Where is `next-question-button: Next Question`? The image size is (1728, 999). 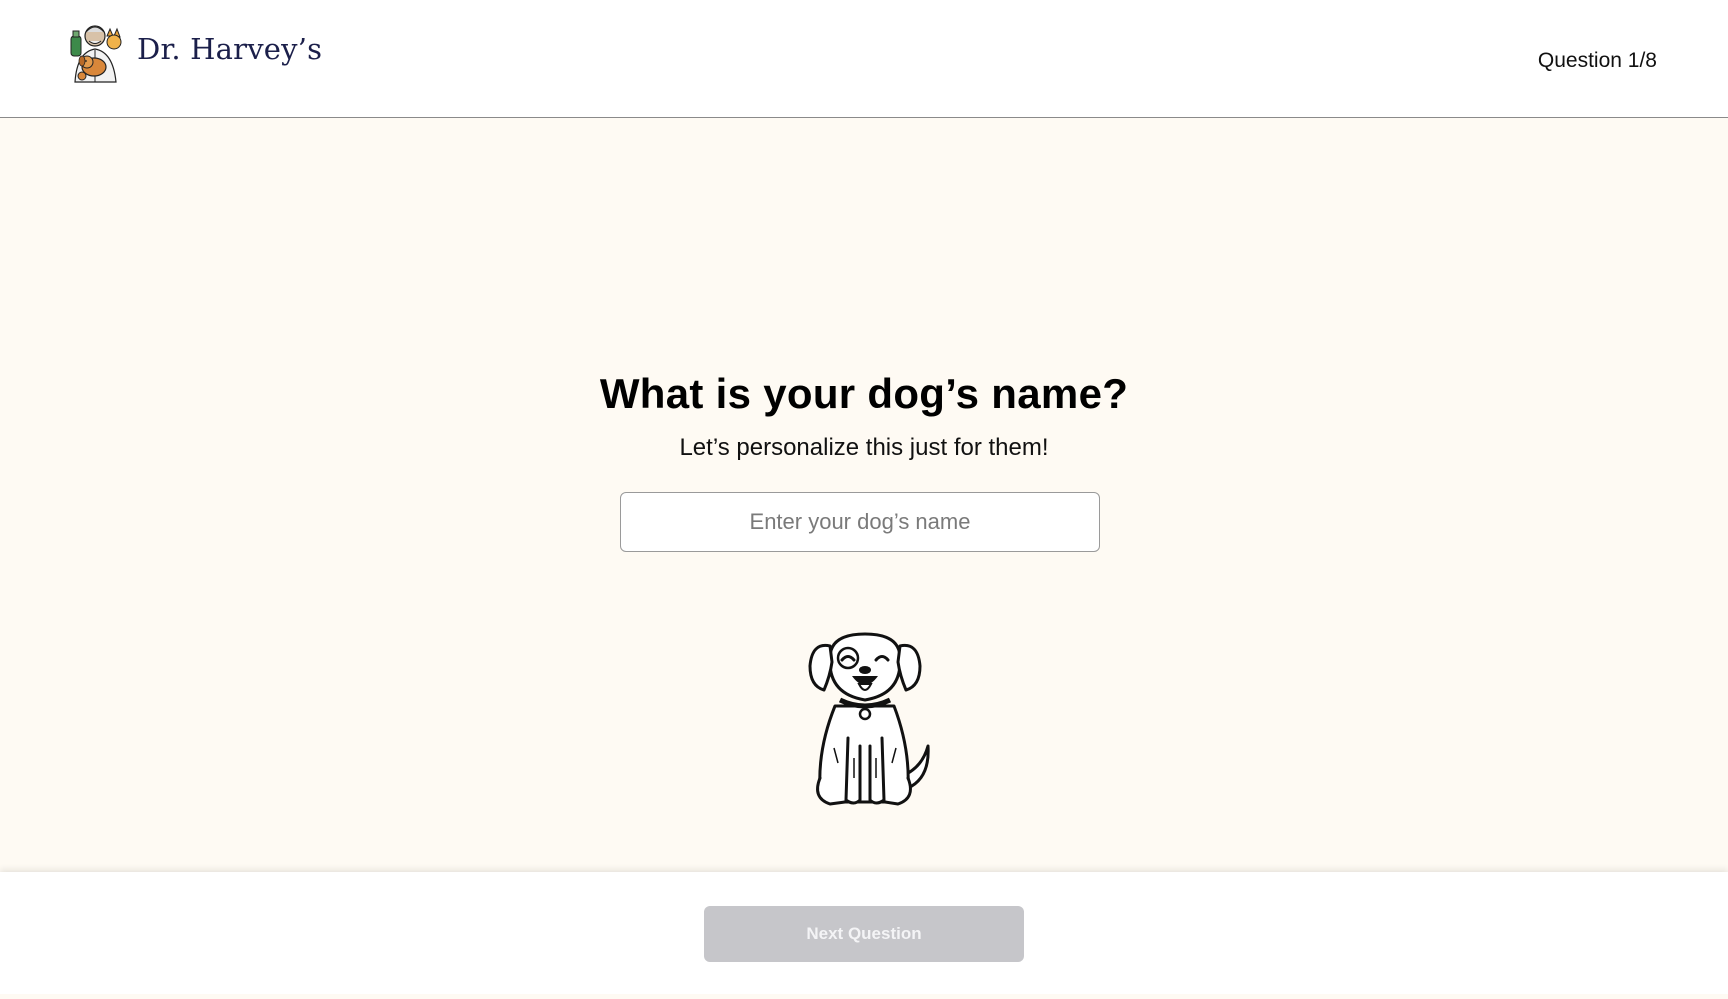 next-question-button: Next Question is located at coordinates (864, 934).